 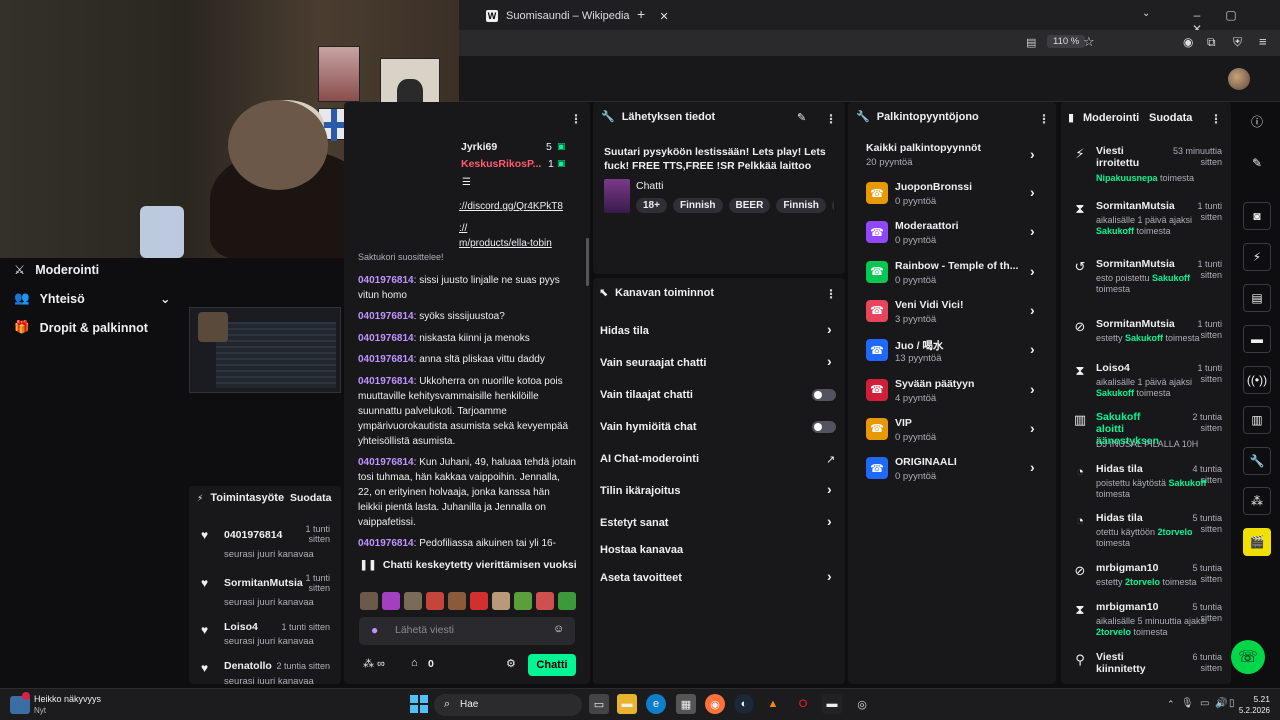 What do you see at coordinates (511, 206) in the screenshot?
I see `chat-link: ://discord.gg/Qr4KPkT8` at bounding box center [511, 206].